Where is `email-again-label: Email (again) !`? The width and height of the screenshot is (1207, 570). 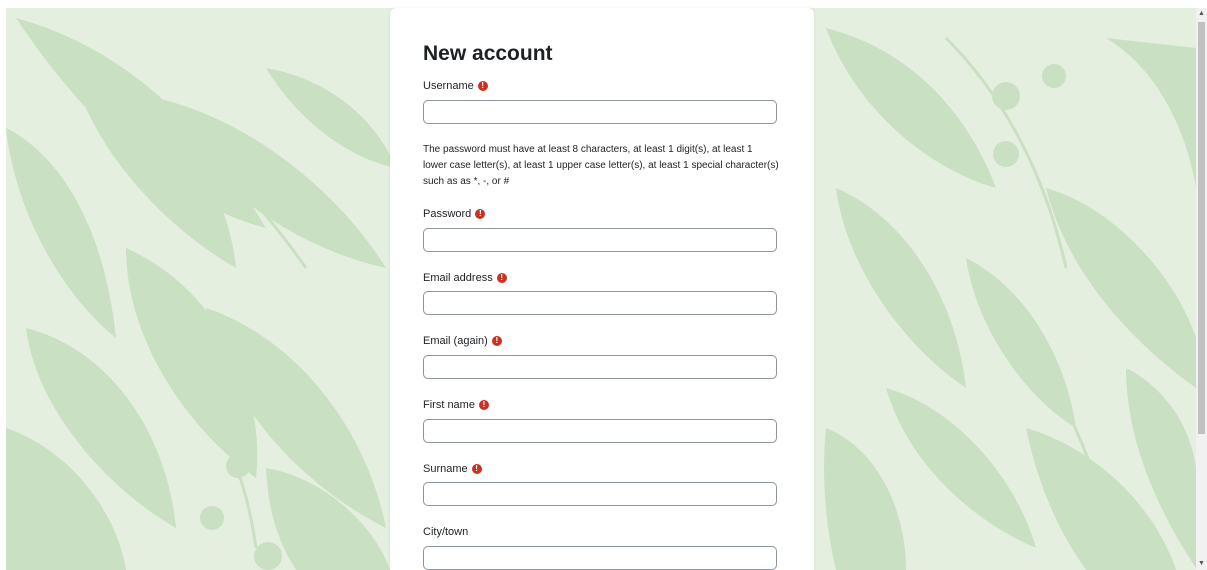 email-again-label: Email (again) ! is located at coordinates (462, 341).